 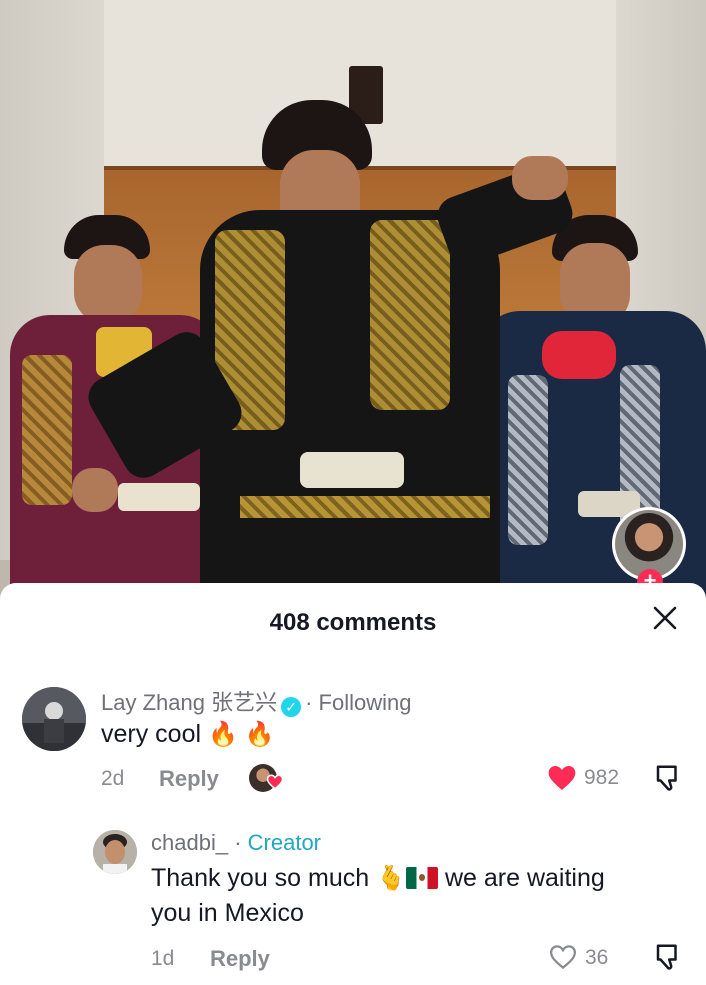 What do you see at coordinates (291, 707) in the screenshot?
I see `verified-icon: ✓` at bounding box center [291, 707].